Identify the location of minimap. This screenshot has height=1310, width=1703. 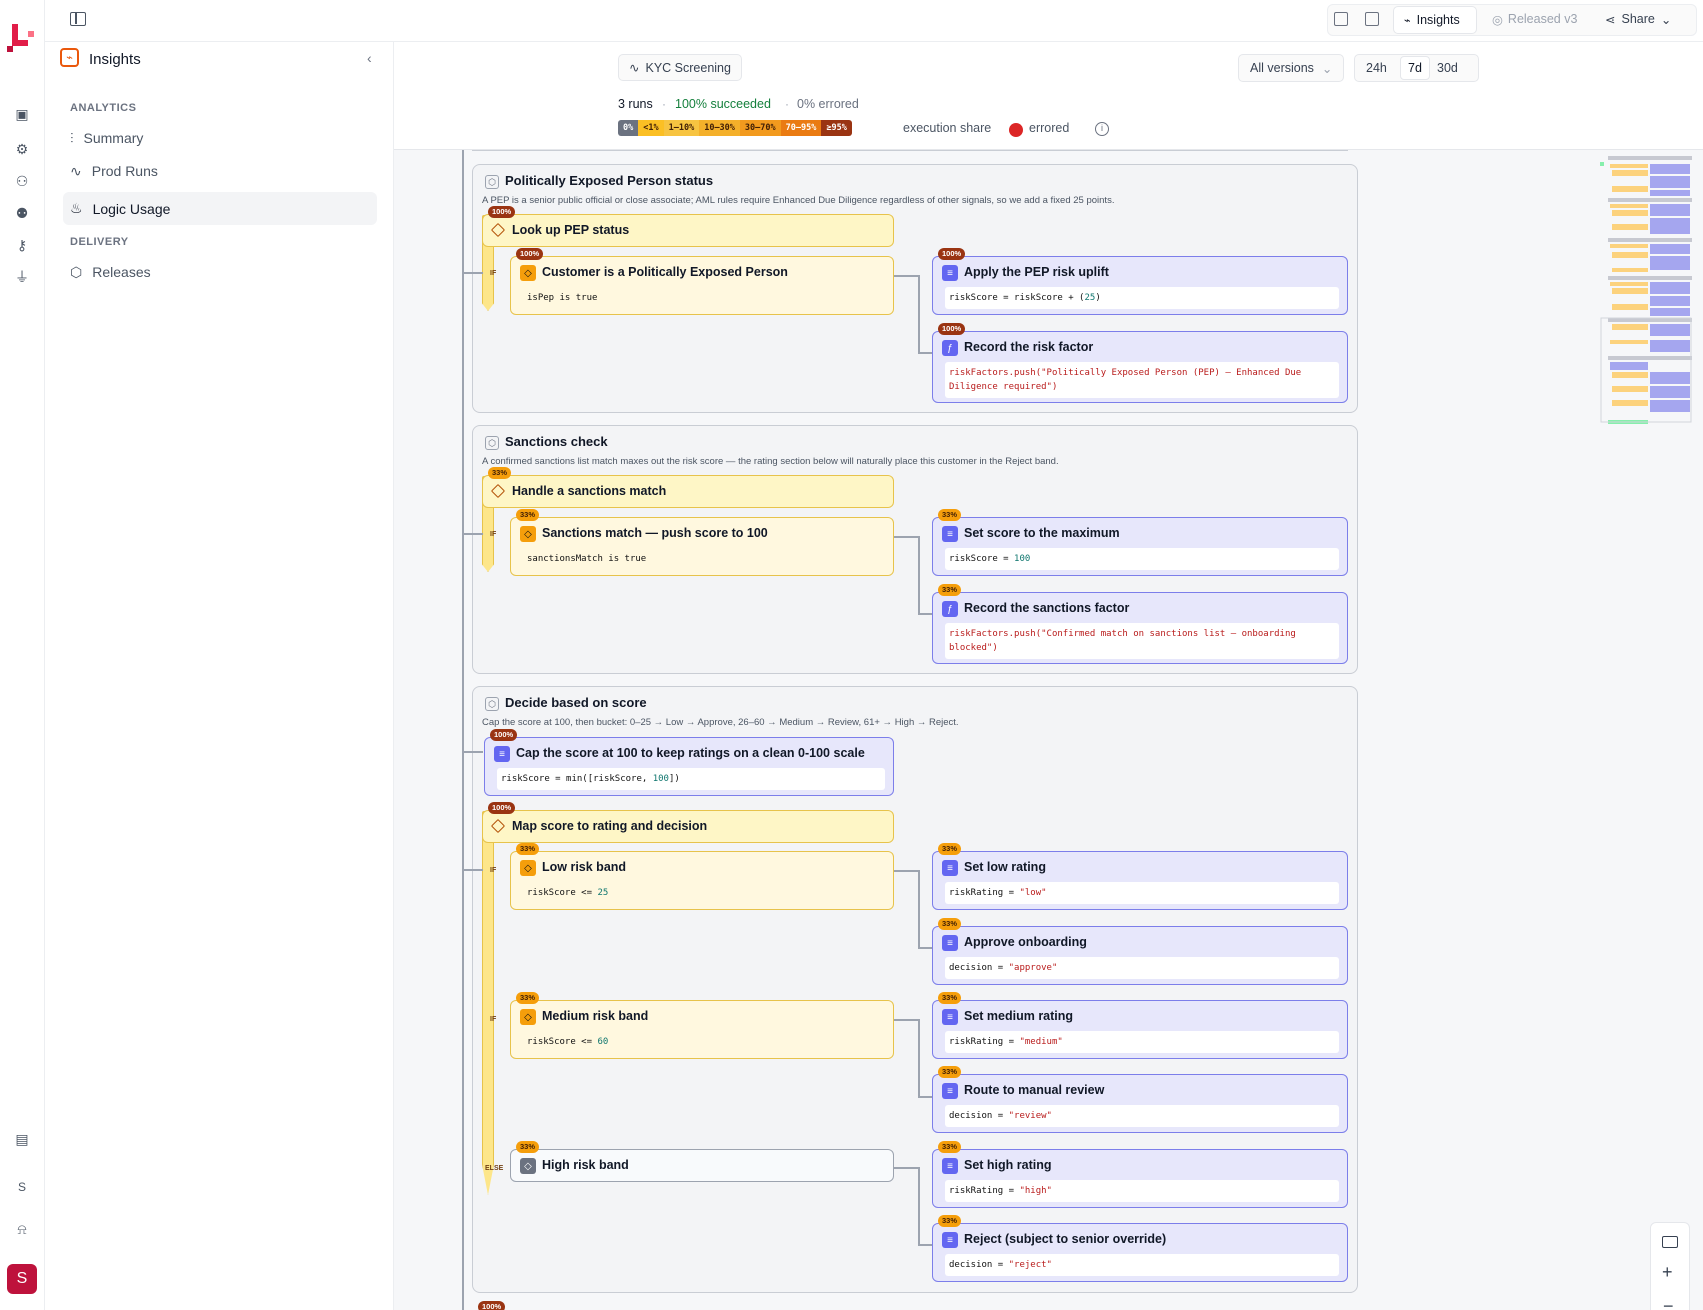
(1646, 291).